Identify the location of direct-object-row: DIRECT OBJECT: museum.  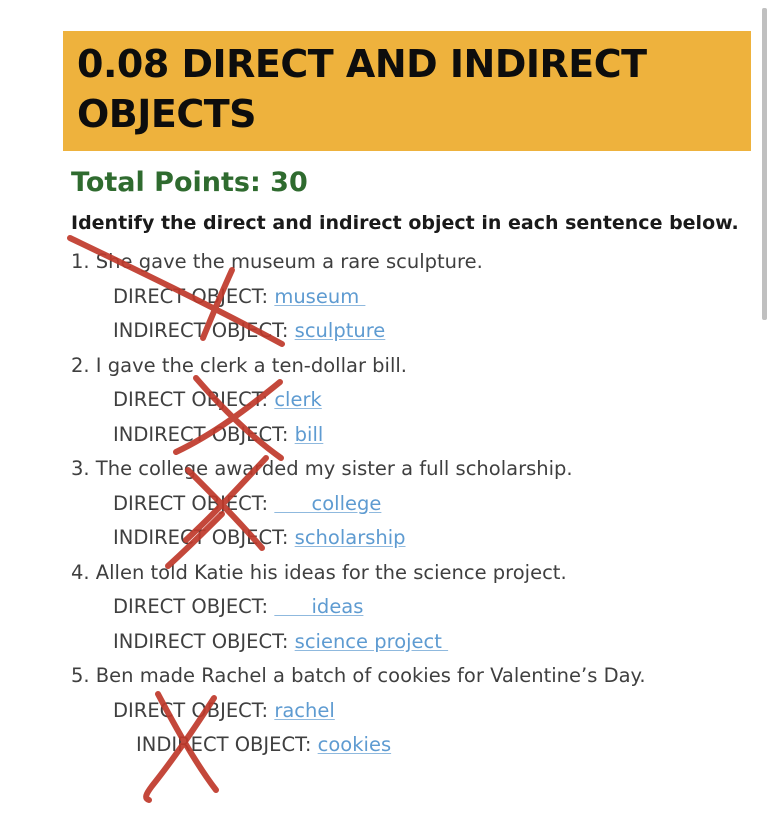
(421, 297).